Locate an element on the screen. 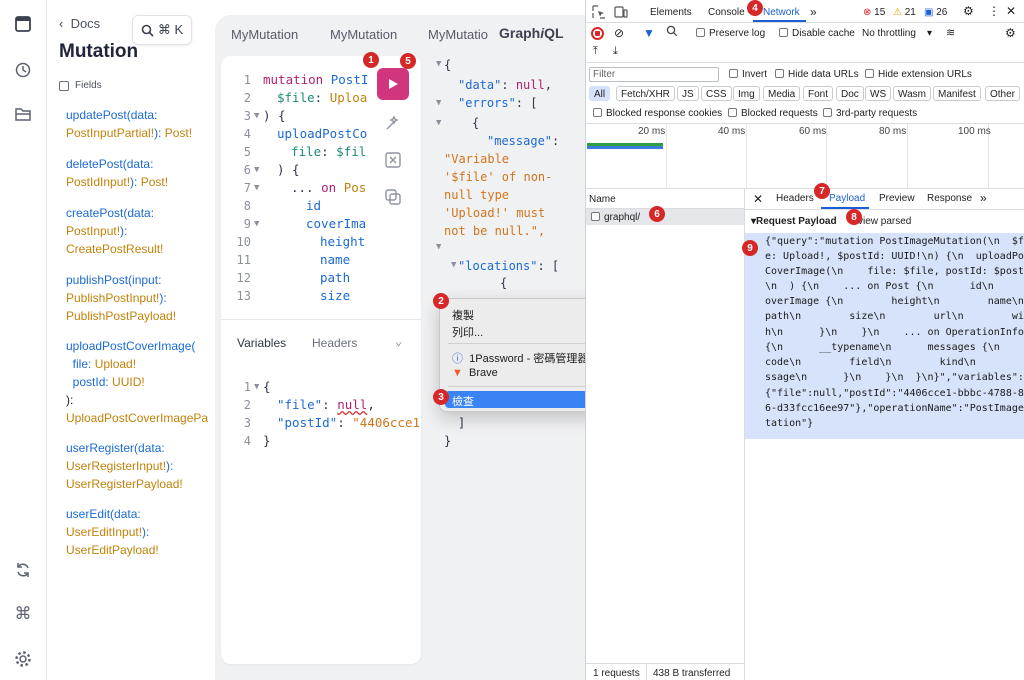 The image size is (1024, 680). menu-item-brave: ▼ Brave is located at coordinates (475, 373).